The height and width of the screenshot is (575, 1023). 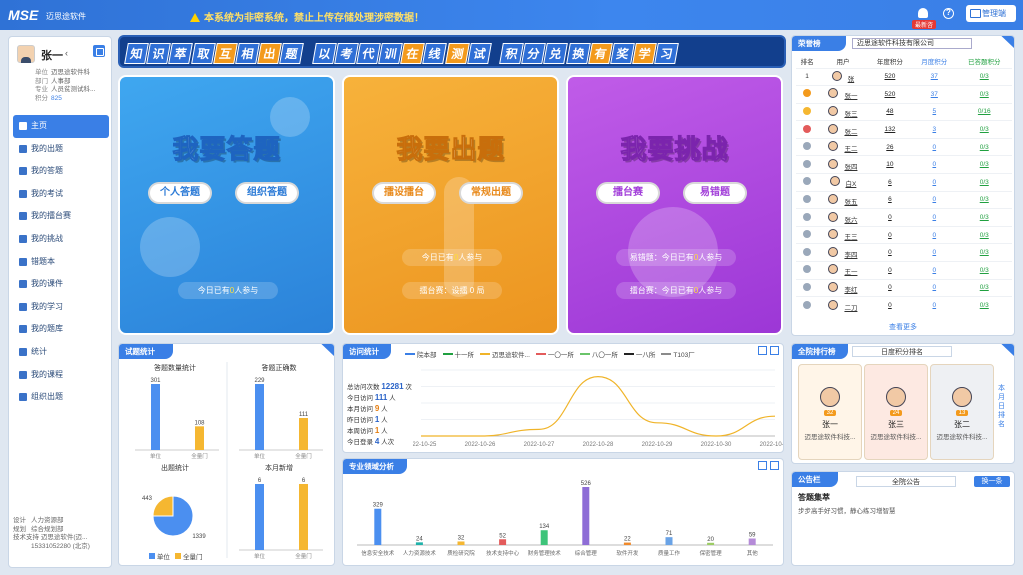 I want to click on user-name-link: 二刀, so click(x=850, y=308).